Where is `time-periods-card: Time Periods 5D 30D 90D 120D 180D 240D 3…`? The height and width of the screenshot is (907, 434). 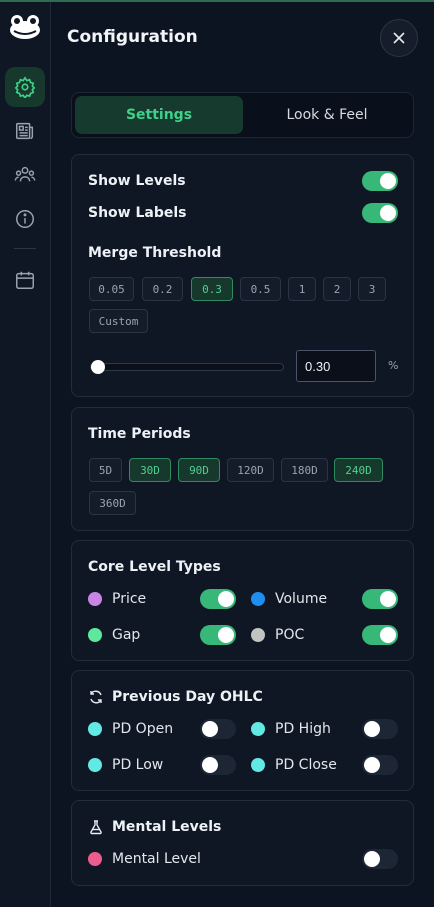
time-periods-card: Time Periods 5D 30D 90D 120D 180D 240D 3… is located at coordinates (242, 469).